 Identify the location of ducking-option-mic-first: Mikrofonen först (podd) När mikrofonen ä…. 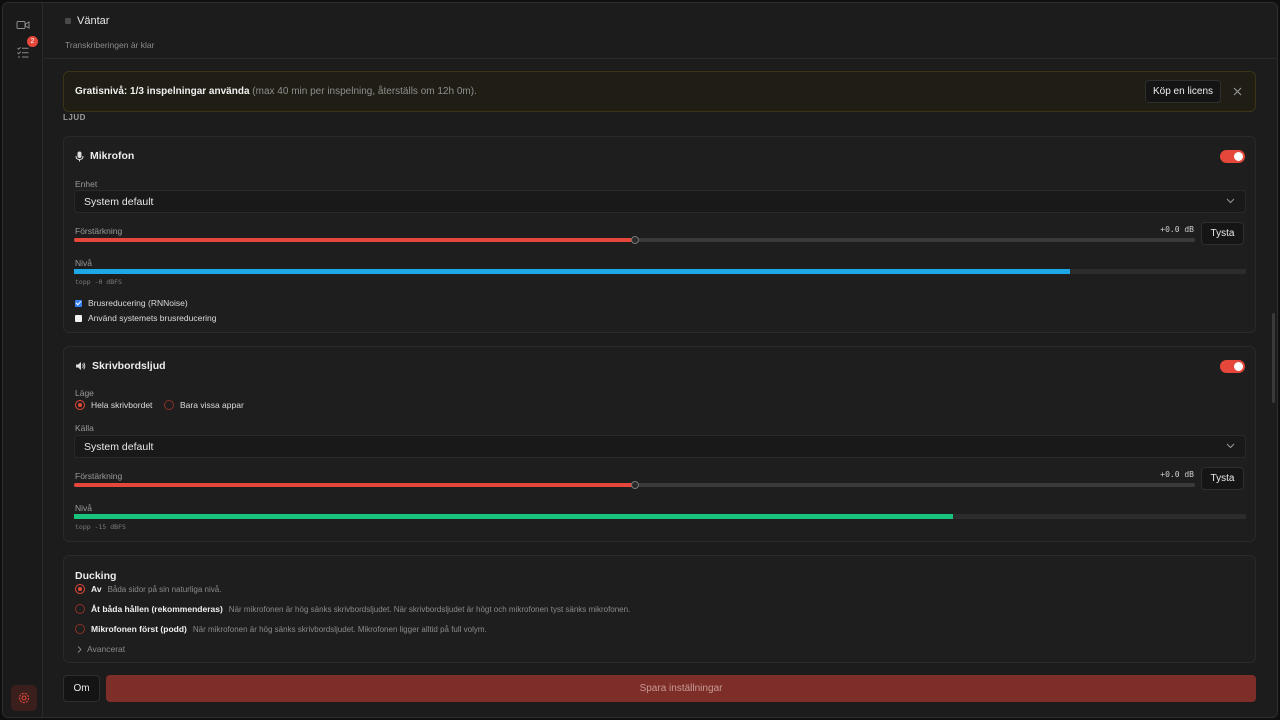
(281, 629).